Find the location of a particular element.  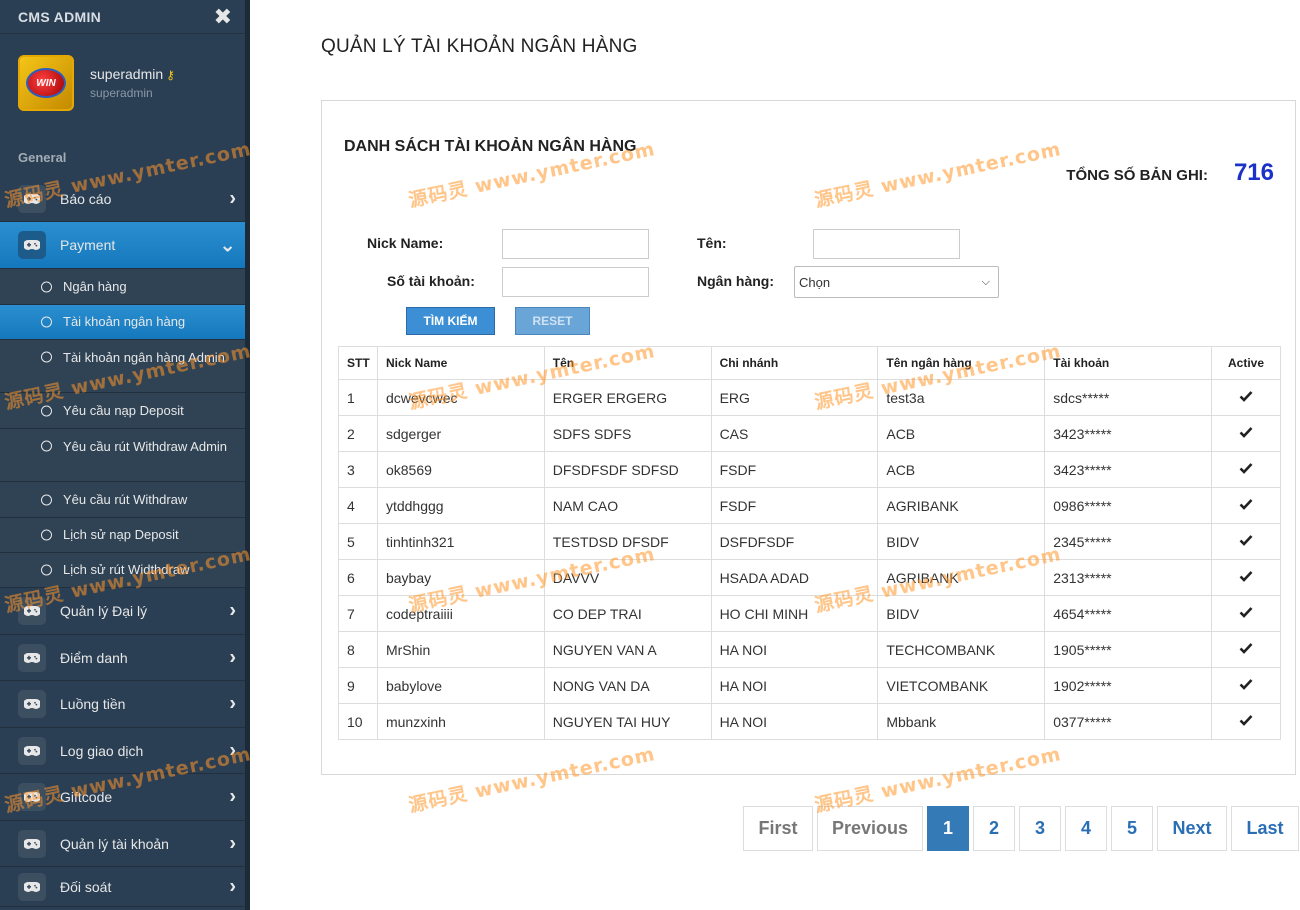

account-number-input is located at coordinates (575, 282).